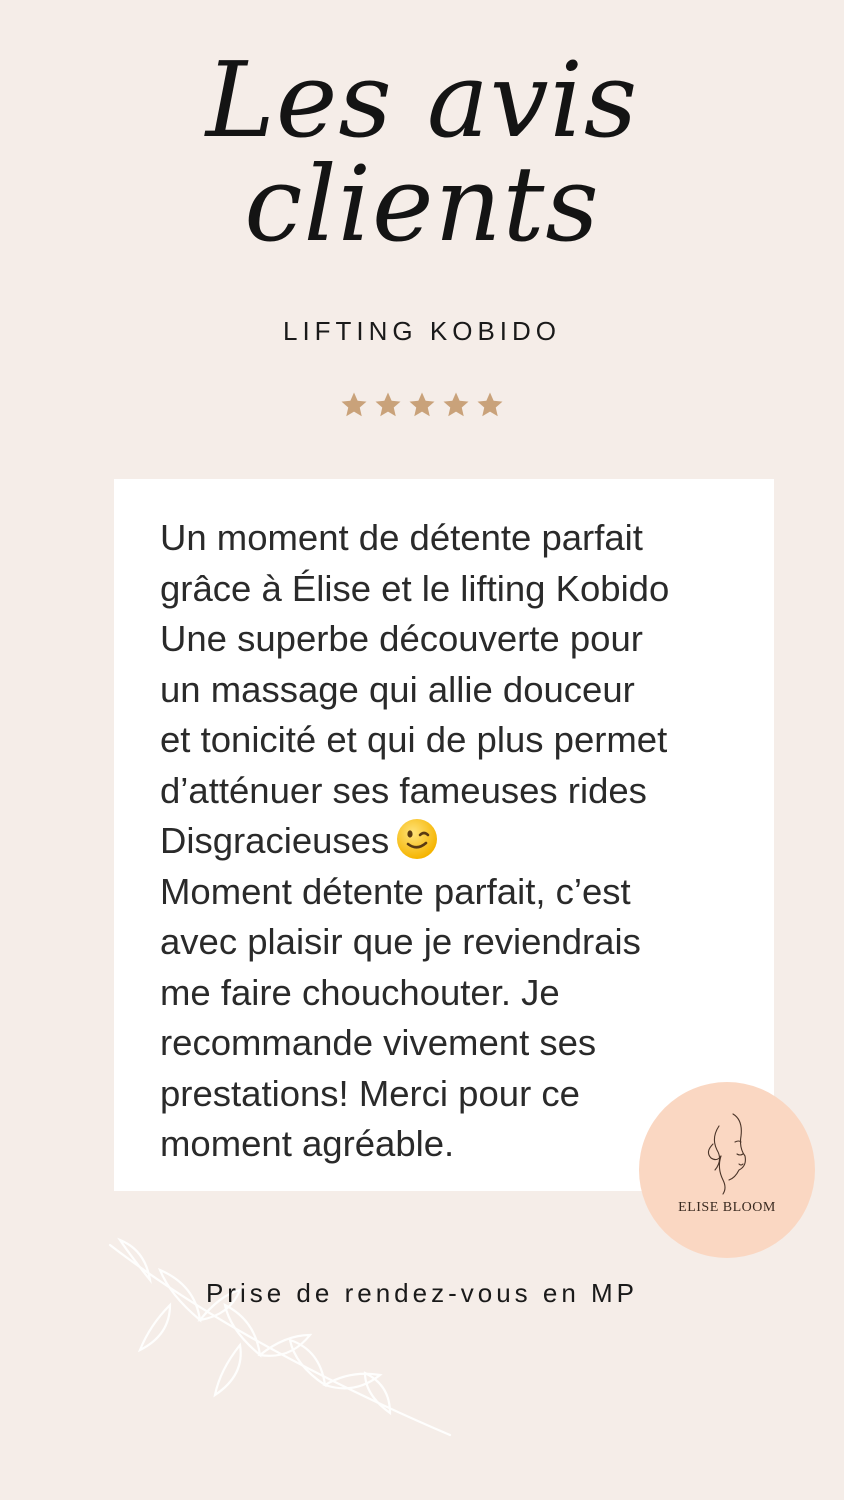 The image size is (844, 1500). Describe the element at coordinates (422, 331) in the screenshot. I see `service-subtitle: LIFTING KOBIDO` at that location.